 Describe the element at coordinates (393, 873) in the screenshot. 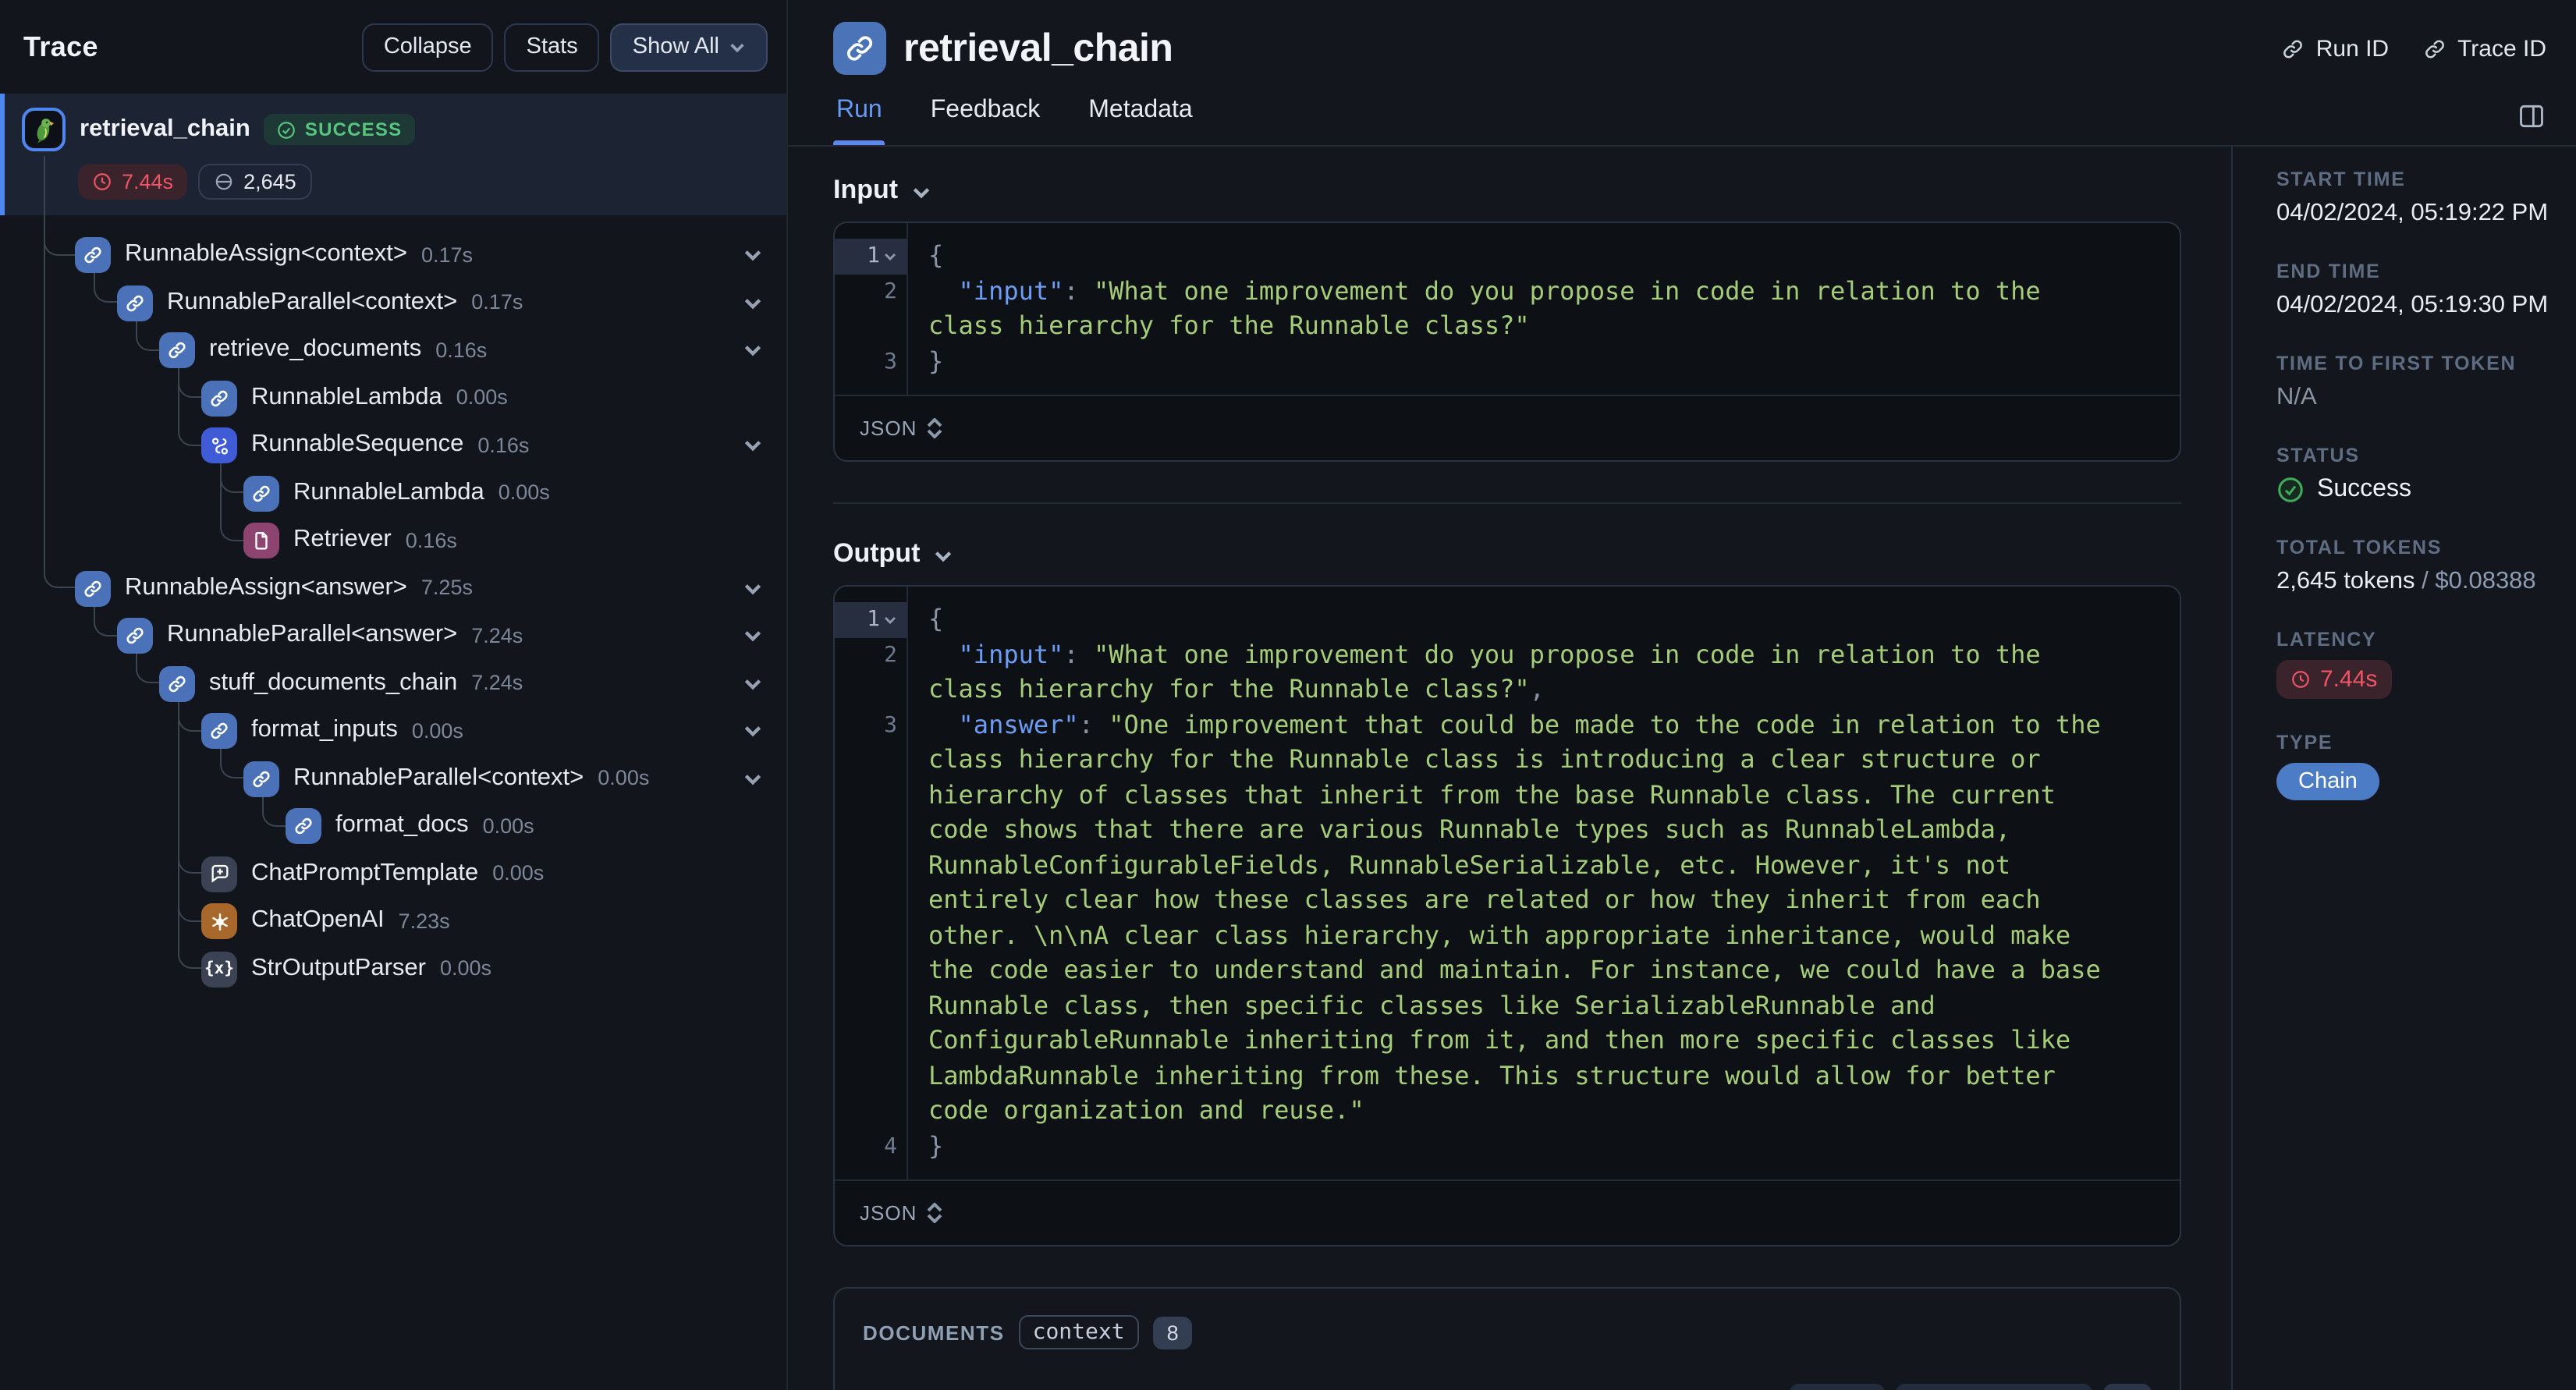

I see `tree-item: ChatPromptTemplate 0.00s` at that location.